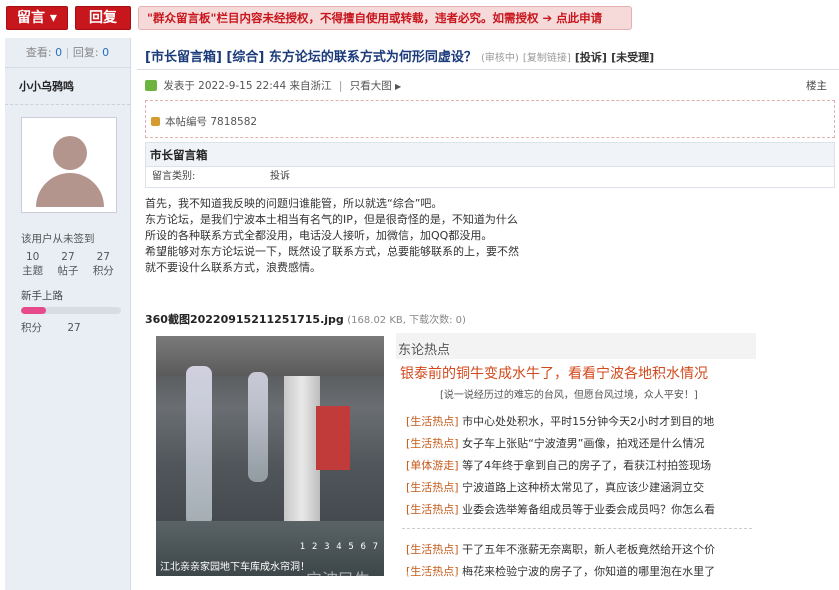 The height and width of the screenshot is (590, 839). Describe the element at coordinates (31, 328) in the screenshot. I see `score-label: 积分` at that location.